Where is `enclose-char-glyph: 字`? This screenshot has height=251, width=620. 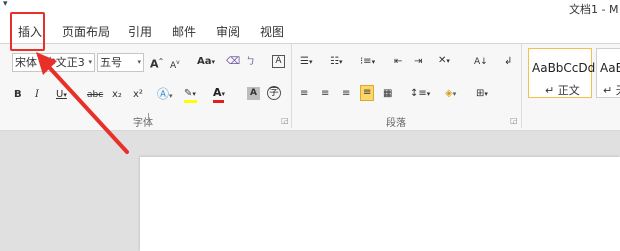 enclose-char-glyph: 字 is located at coordinates (274, 92).